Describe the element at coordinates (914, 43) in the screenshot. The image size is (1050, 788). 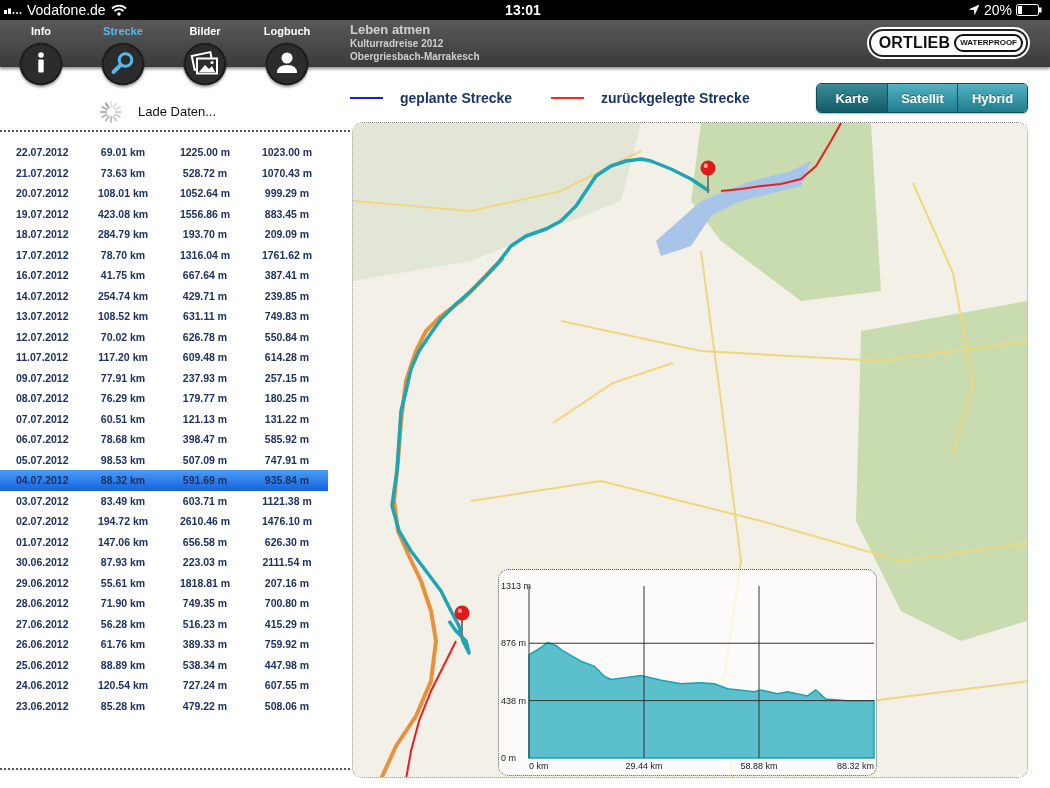
I see `brand-name: ORTLIEB` at that location.